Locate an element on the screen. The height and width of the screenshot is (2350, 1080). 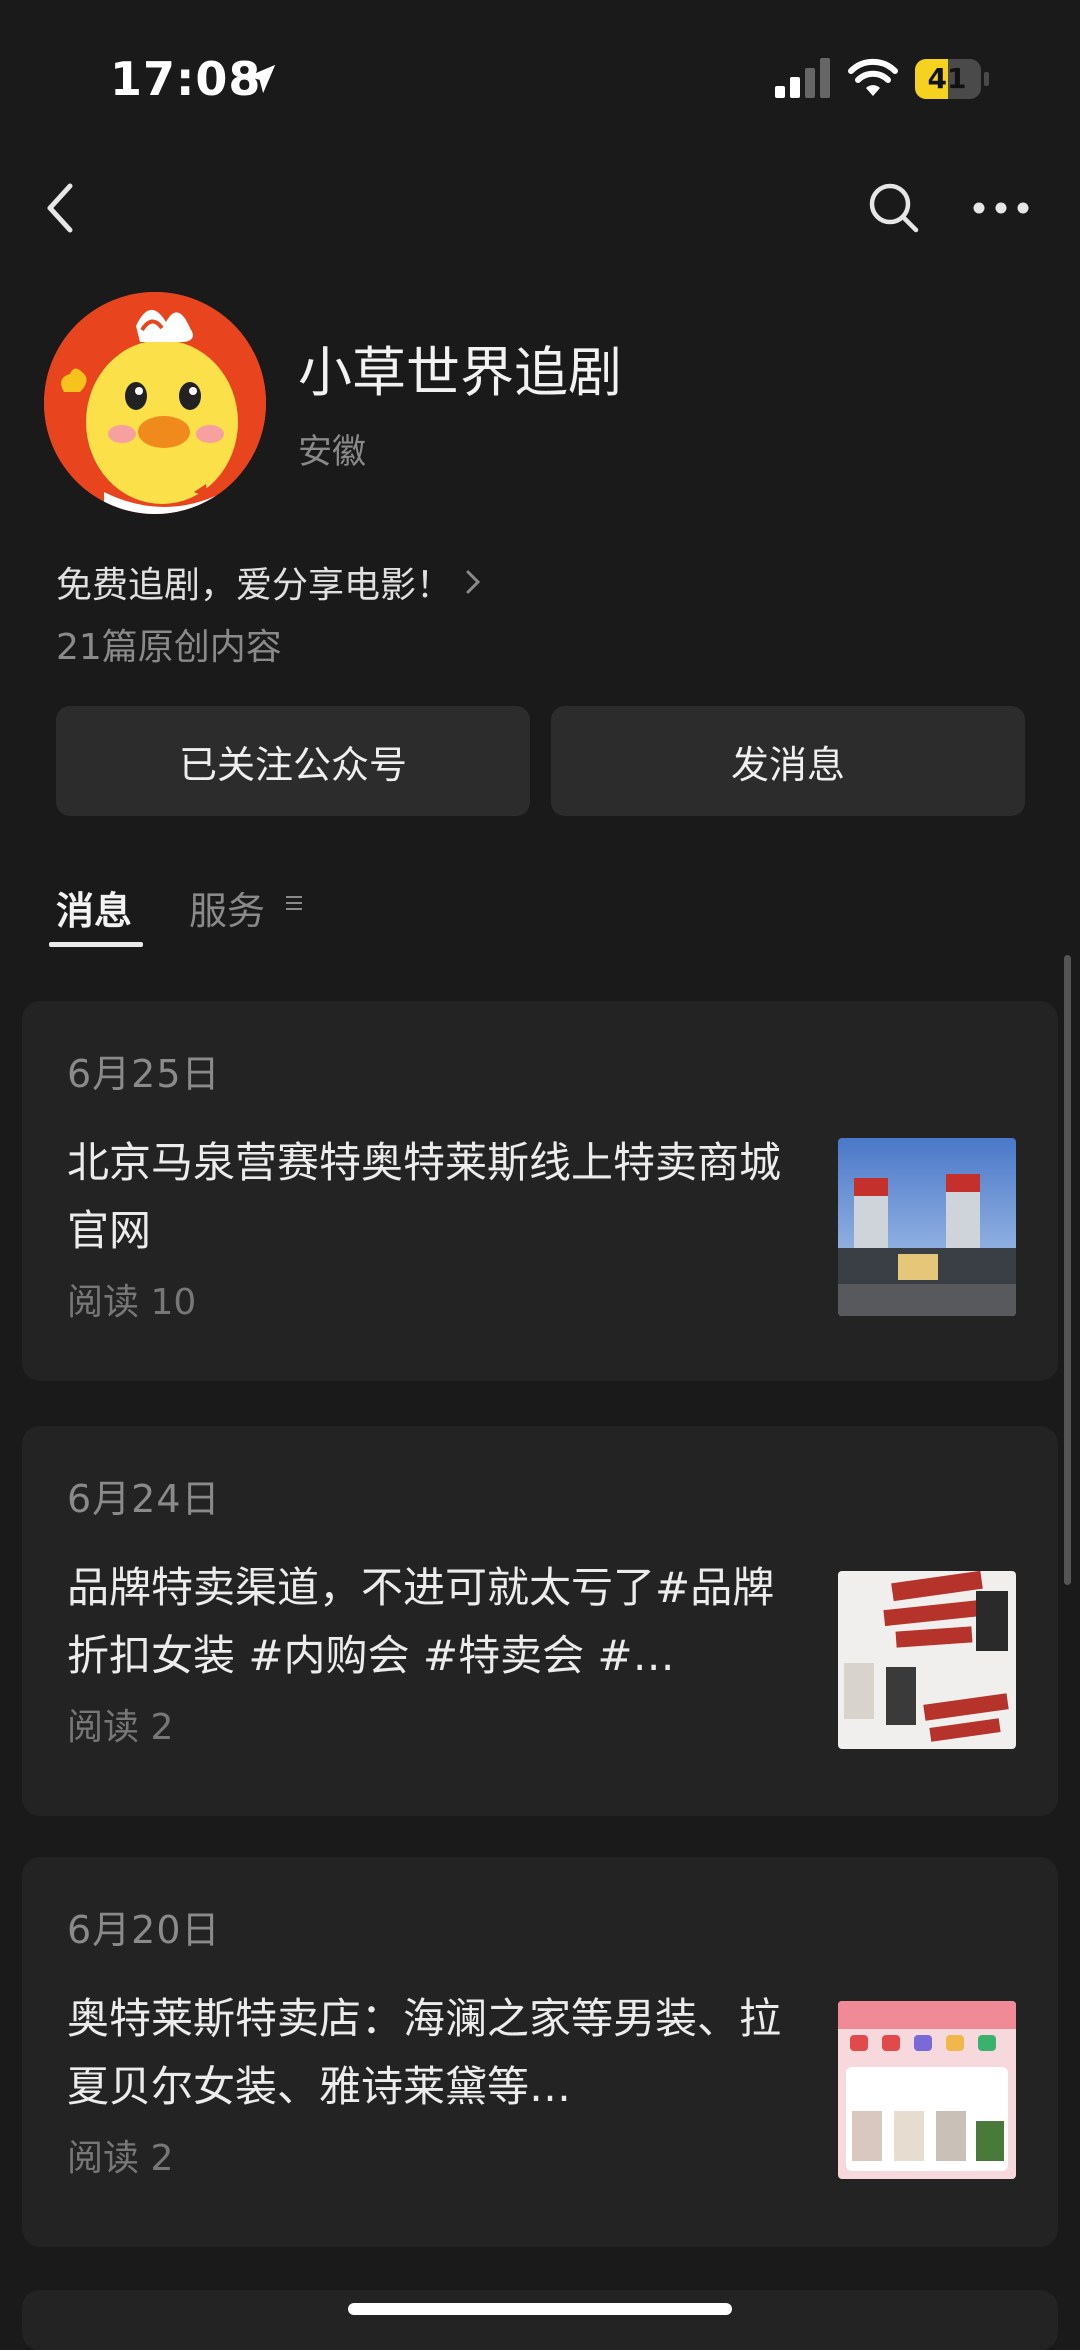
account-description-text: 免费追剧，爱分享电影！ is located at coordinates (254, 585).